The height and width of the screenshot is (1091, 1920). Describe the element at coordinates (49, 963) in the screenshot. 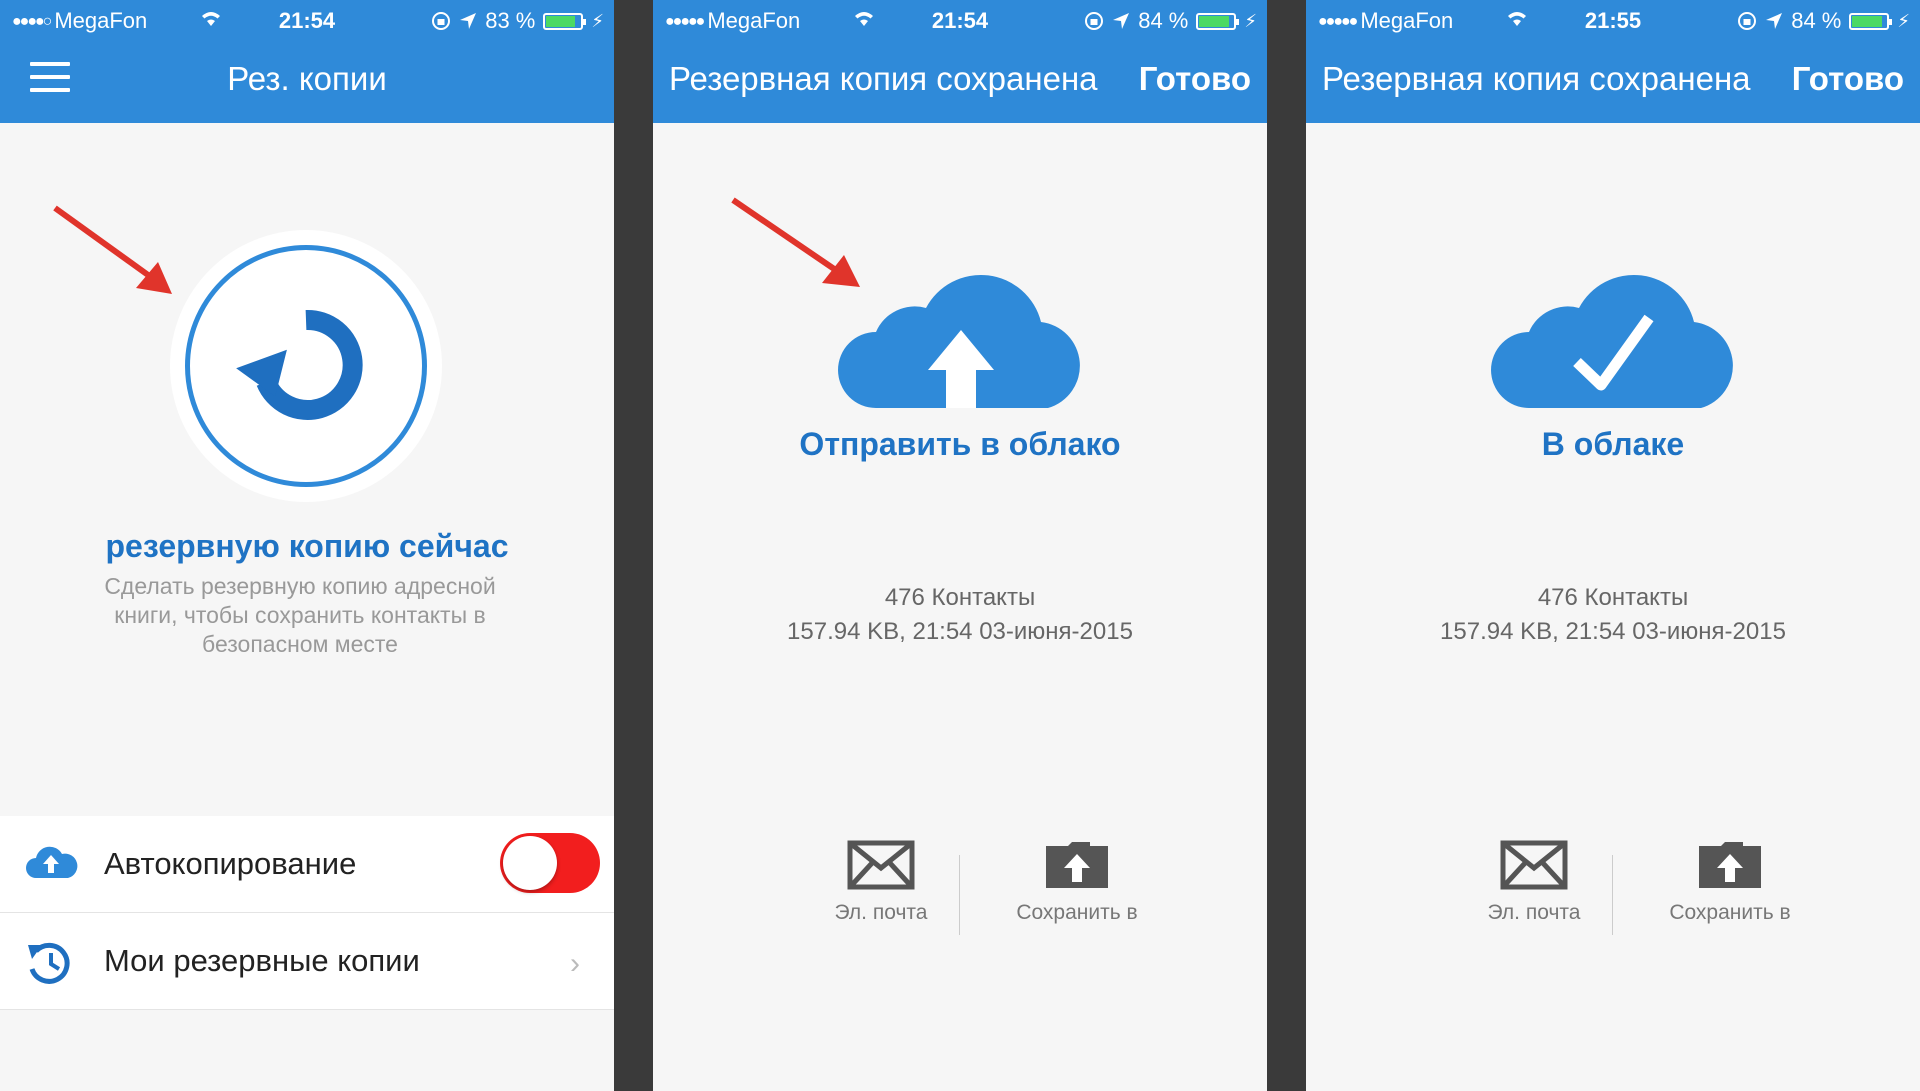

I see `history-icon` at that location.